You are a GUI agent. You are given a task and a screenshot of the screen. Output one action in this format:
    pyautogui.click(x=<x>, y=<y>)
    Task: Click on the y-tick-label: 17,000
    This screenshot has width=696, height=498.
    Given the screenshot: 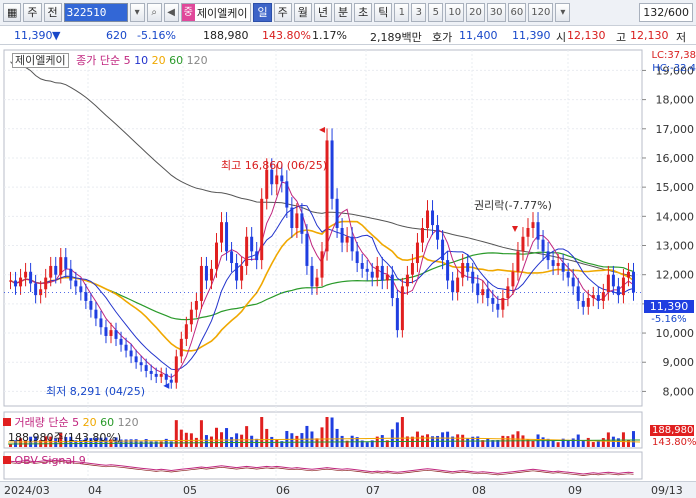 What is the action you would take?
    pyautogui.click(x=675, y=129)
    